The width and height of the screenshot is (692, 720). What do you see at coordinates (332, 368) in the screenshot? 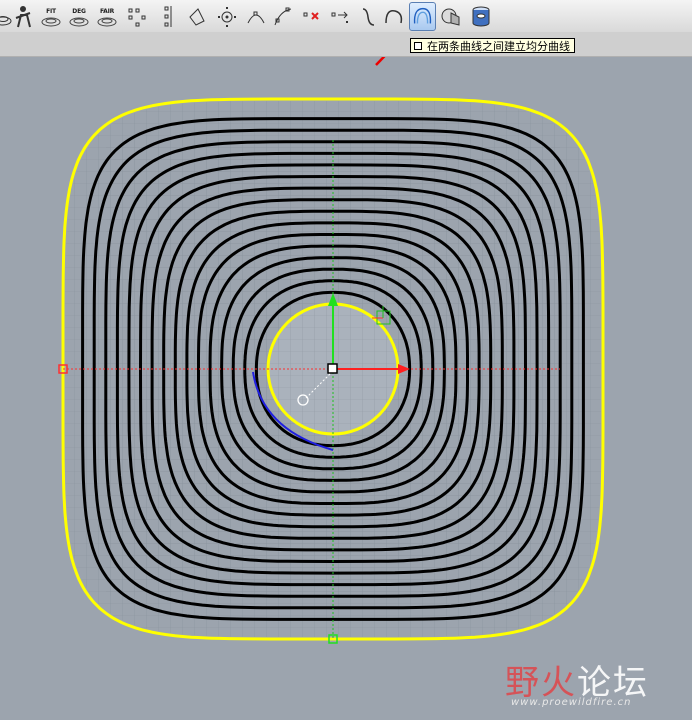
I see `origin-handle` at bounding box center [332, 368].